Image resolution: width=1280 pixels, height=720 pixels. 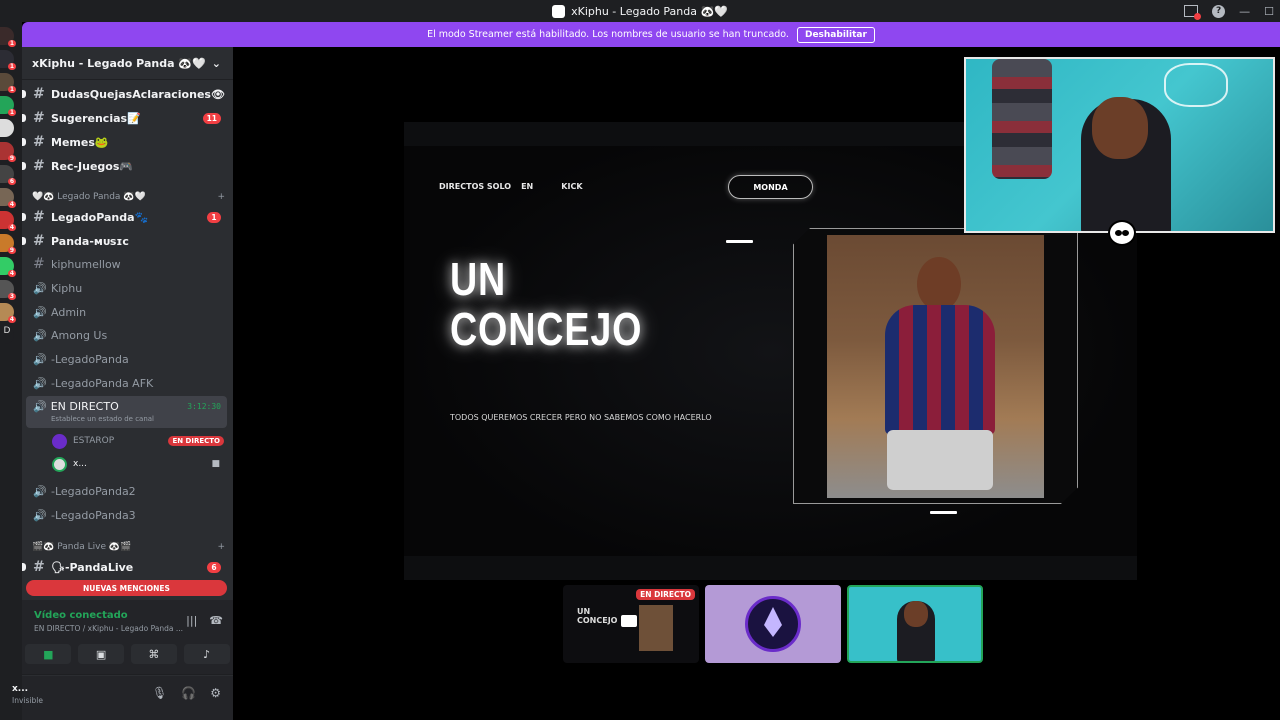 I want to click on server-icon-11: 3, so click(x=8, y=290).